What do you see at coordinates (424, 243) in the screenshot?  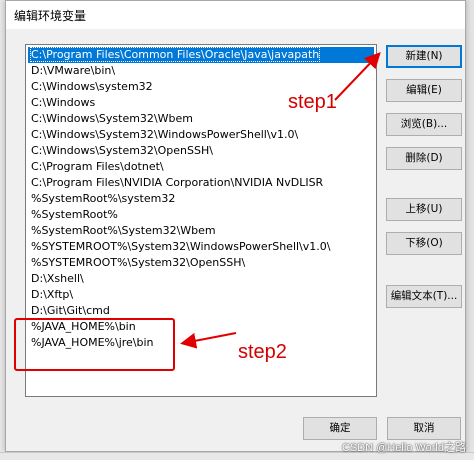 I see `move-down-button: 下移(O)` at bounding box center [424, 243].